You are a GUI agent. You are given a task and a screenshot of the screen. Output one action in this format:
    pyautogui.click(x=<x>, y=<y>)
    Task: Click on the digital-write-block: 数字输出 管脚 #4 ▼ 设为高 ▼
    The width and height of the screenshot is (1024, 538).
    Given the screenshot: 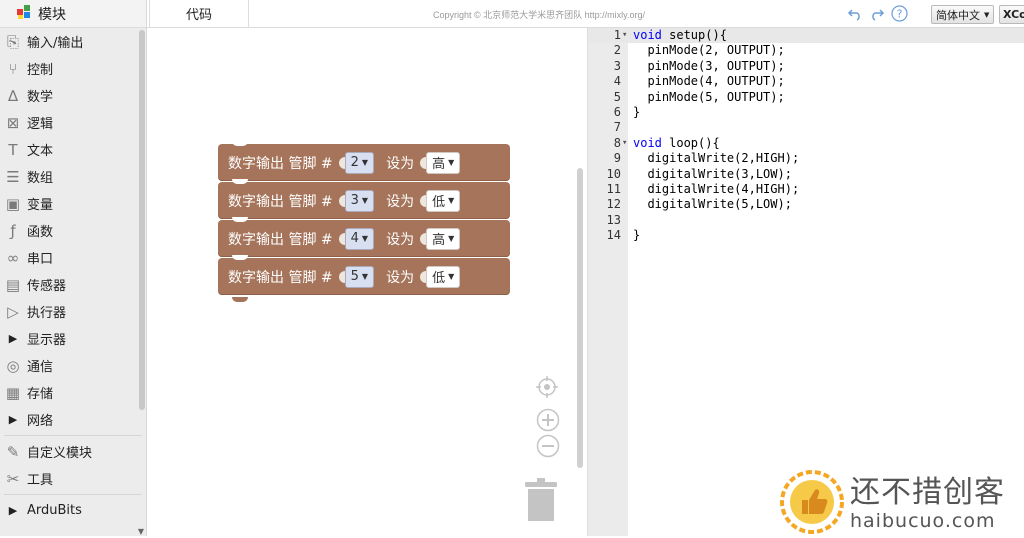 What is the action you would take?
    pyautogui.click(x=364, y=237)
    